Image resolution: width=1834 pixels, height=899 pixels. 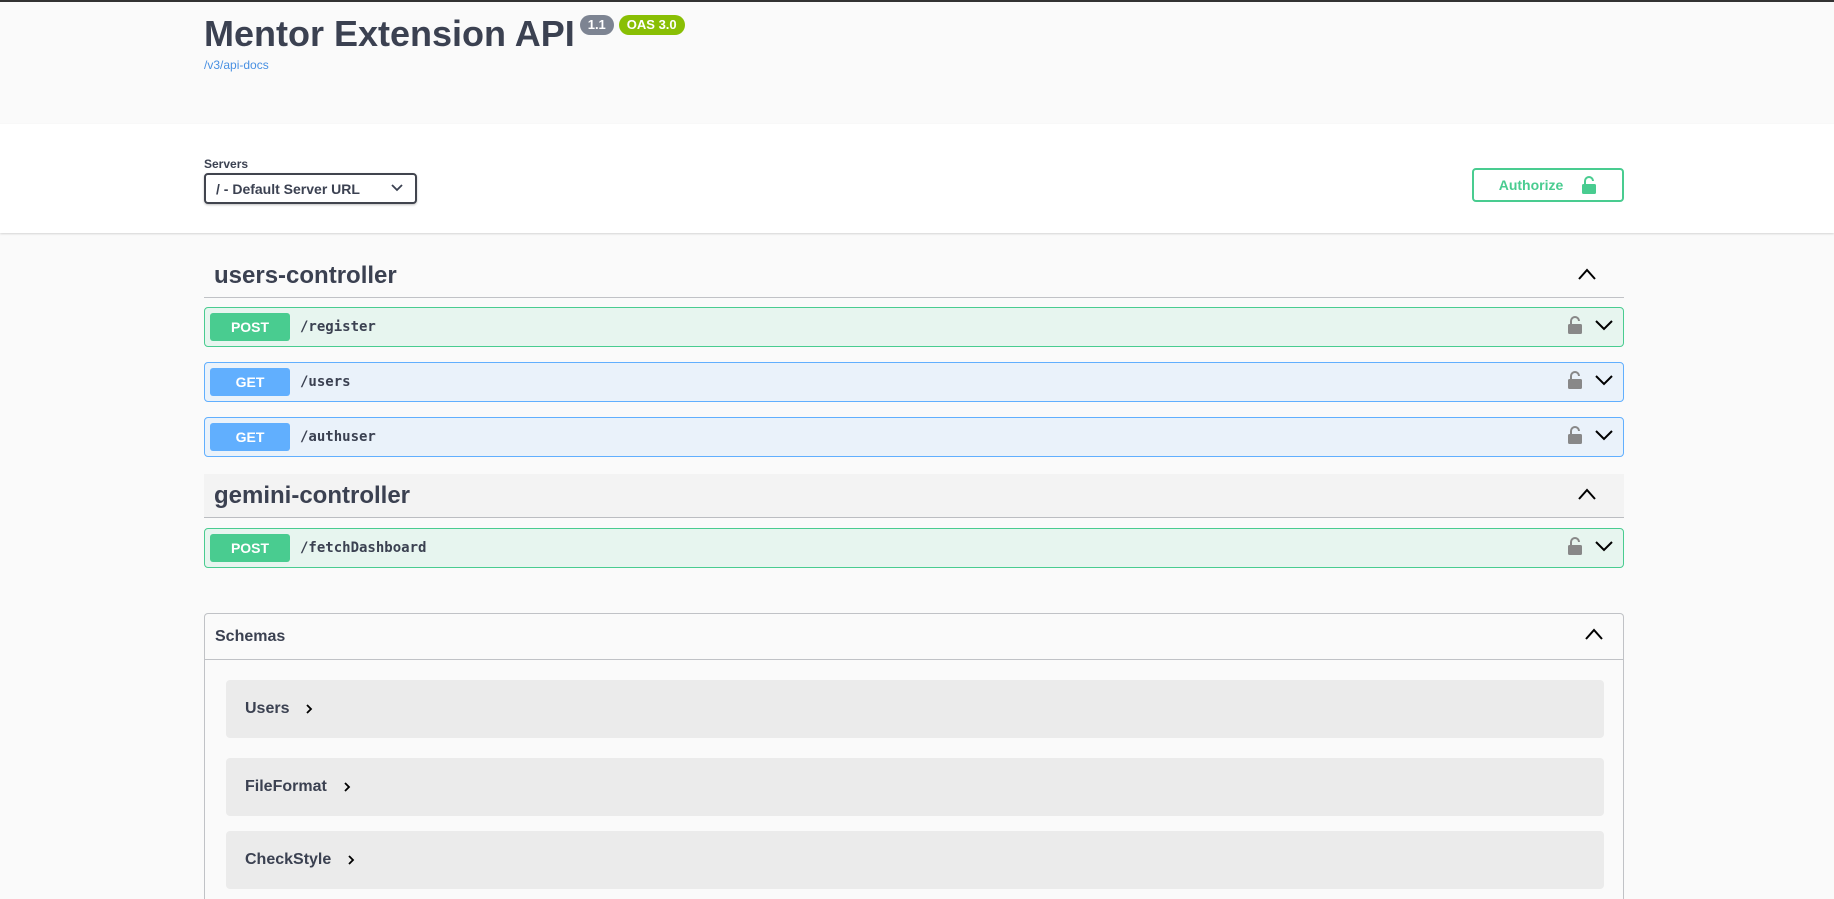 What do you see at coordinates (267, 708) in the screenshot?
I see `schema-name: Users` at bounding box center [267, 708].